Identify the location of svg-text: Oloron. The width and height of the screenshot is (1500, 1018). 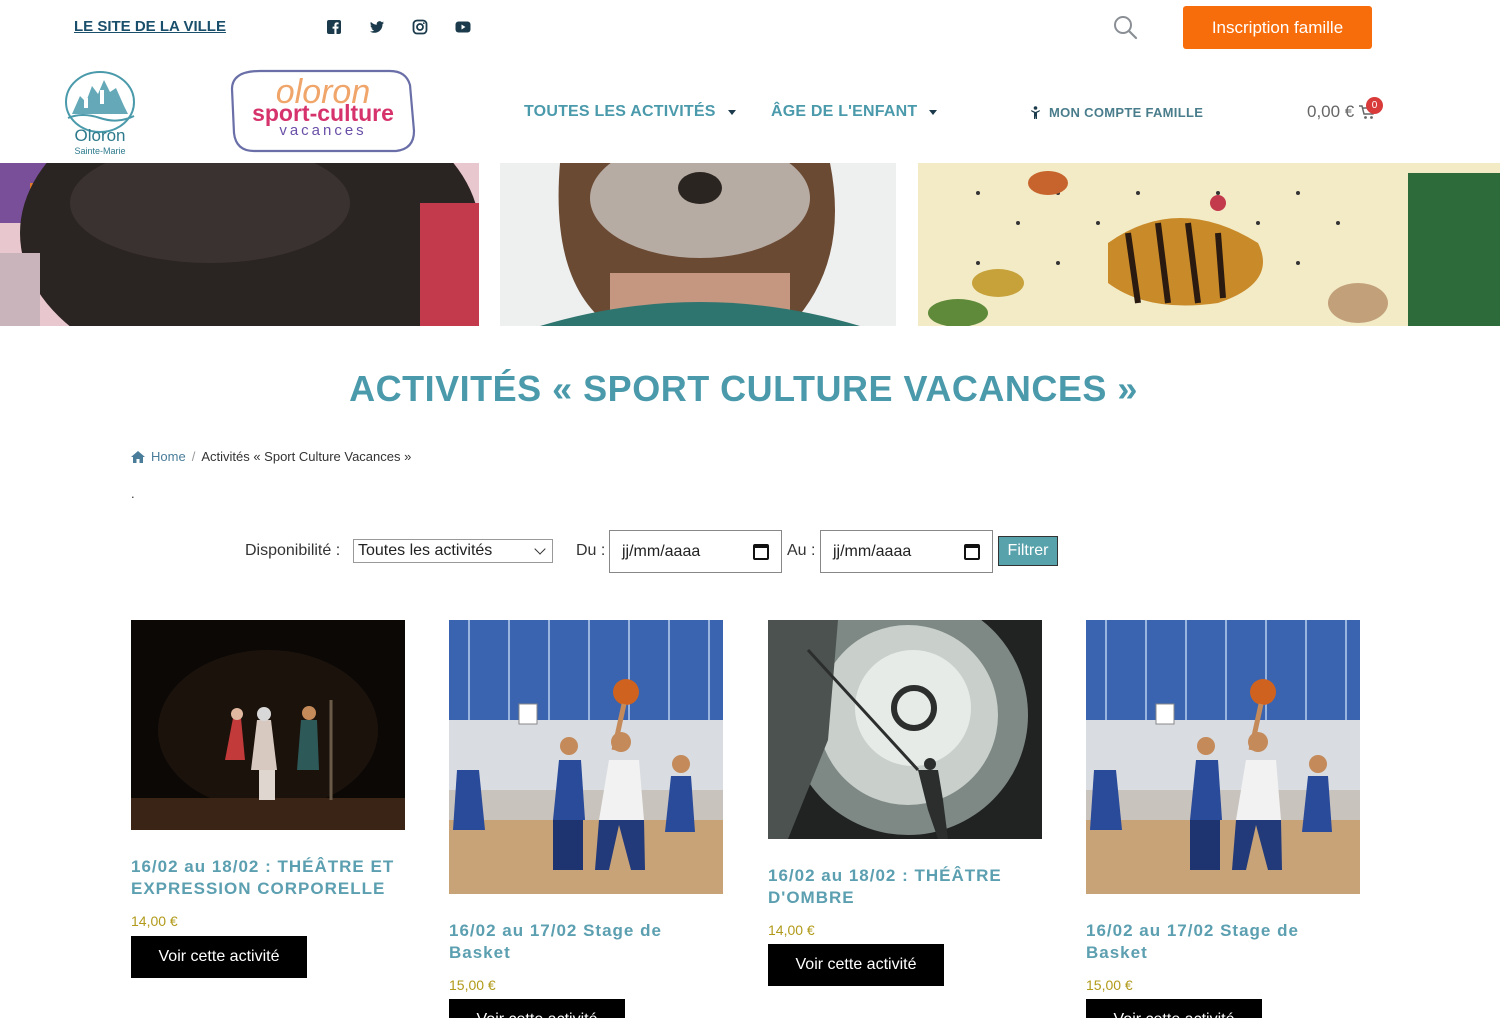
(99, 135).